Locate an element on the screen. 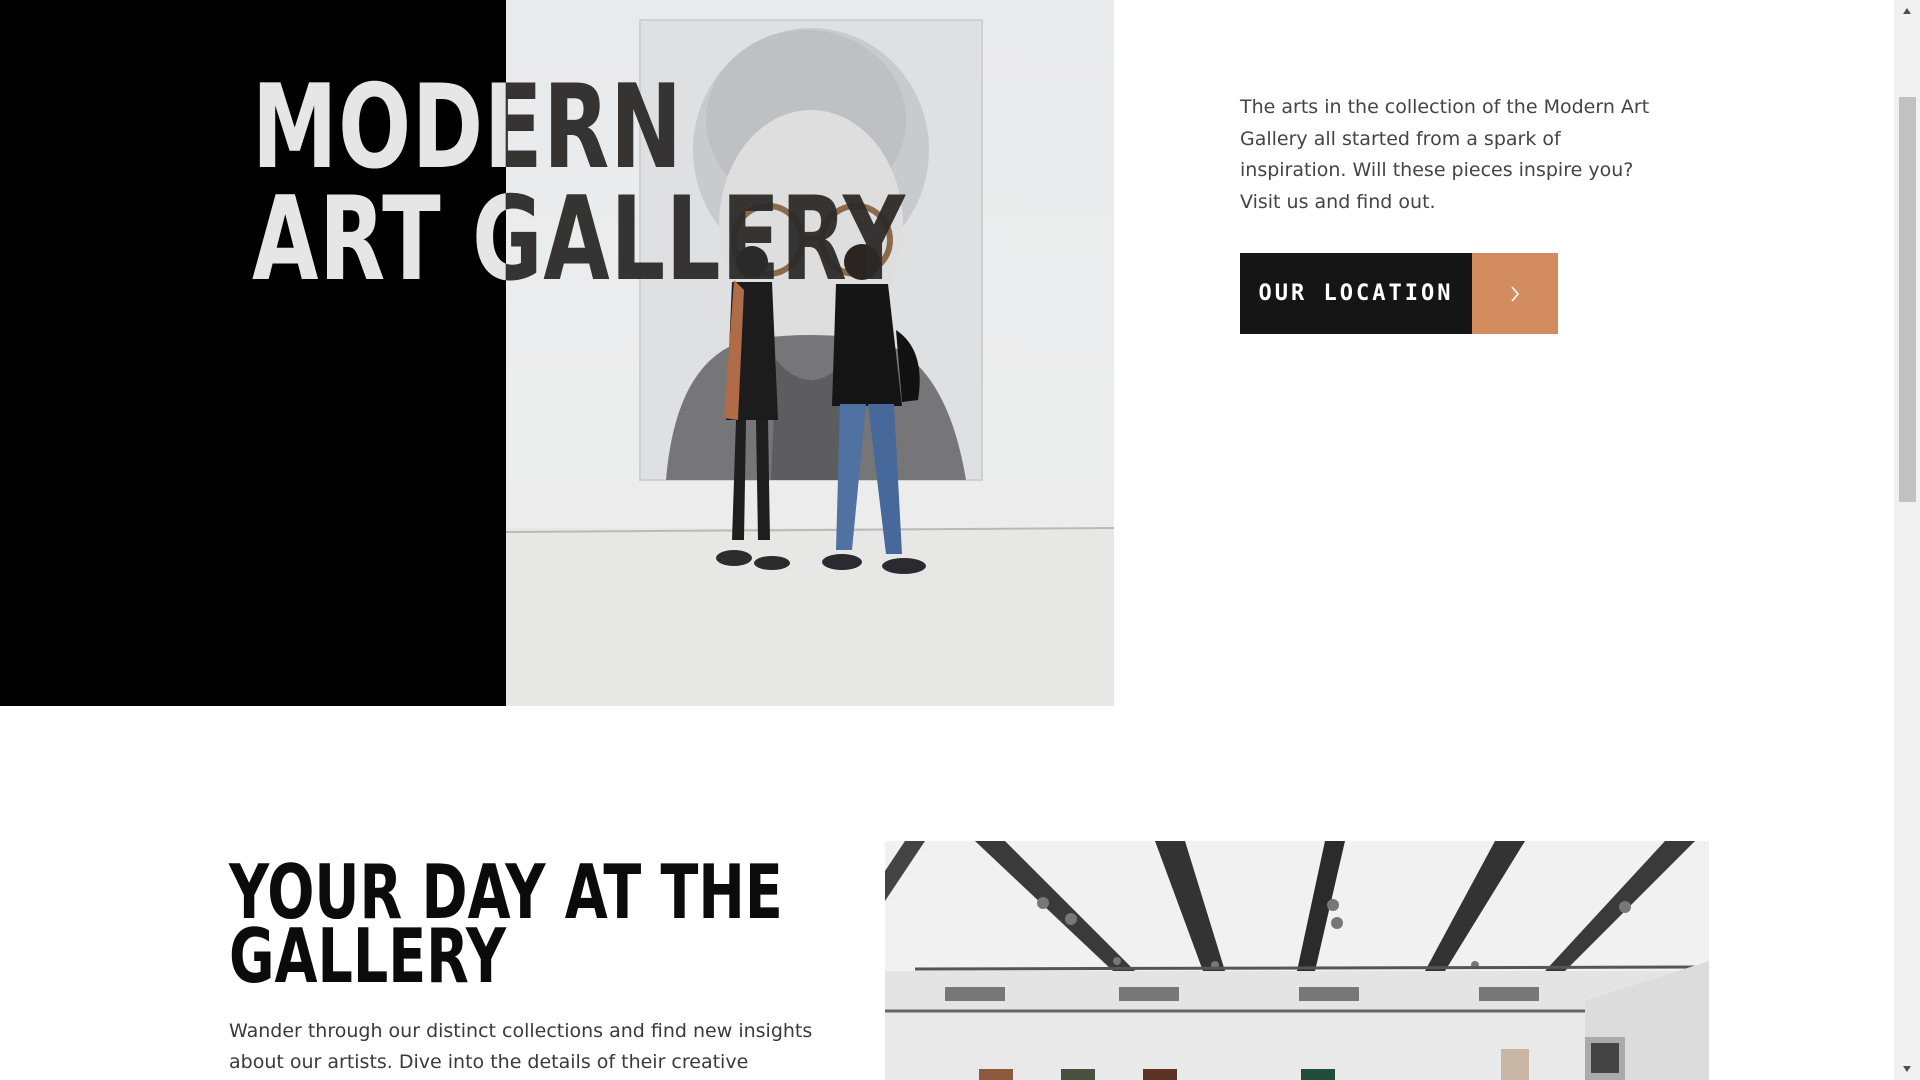 Image resolution: width=1920 pixels, height=1080 pixels. chevron-right-icon is located at coordinates (1515, 293).